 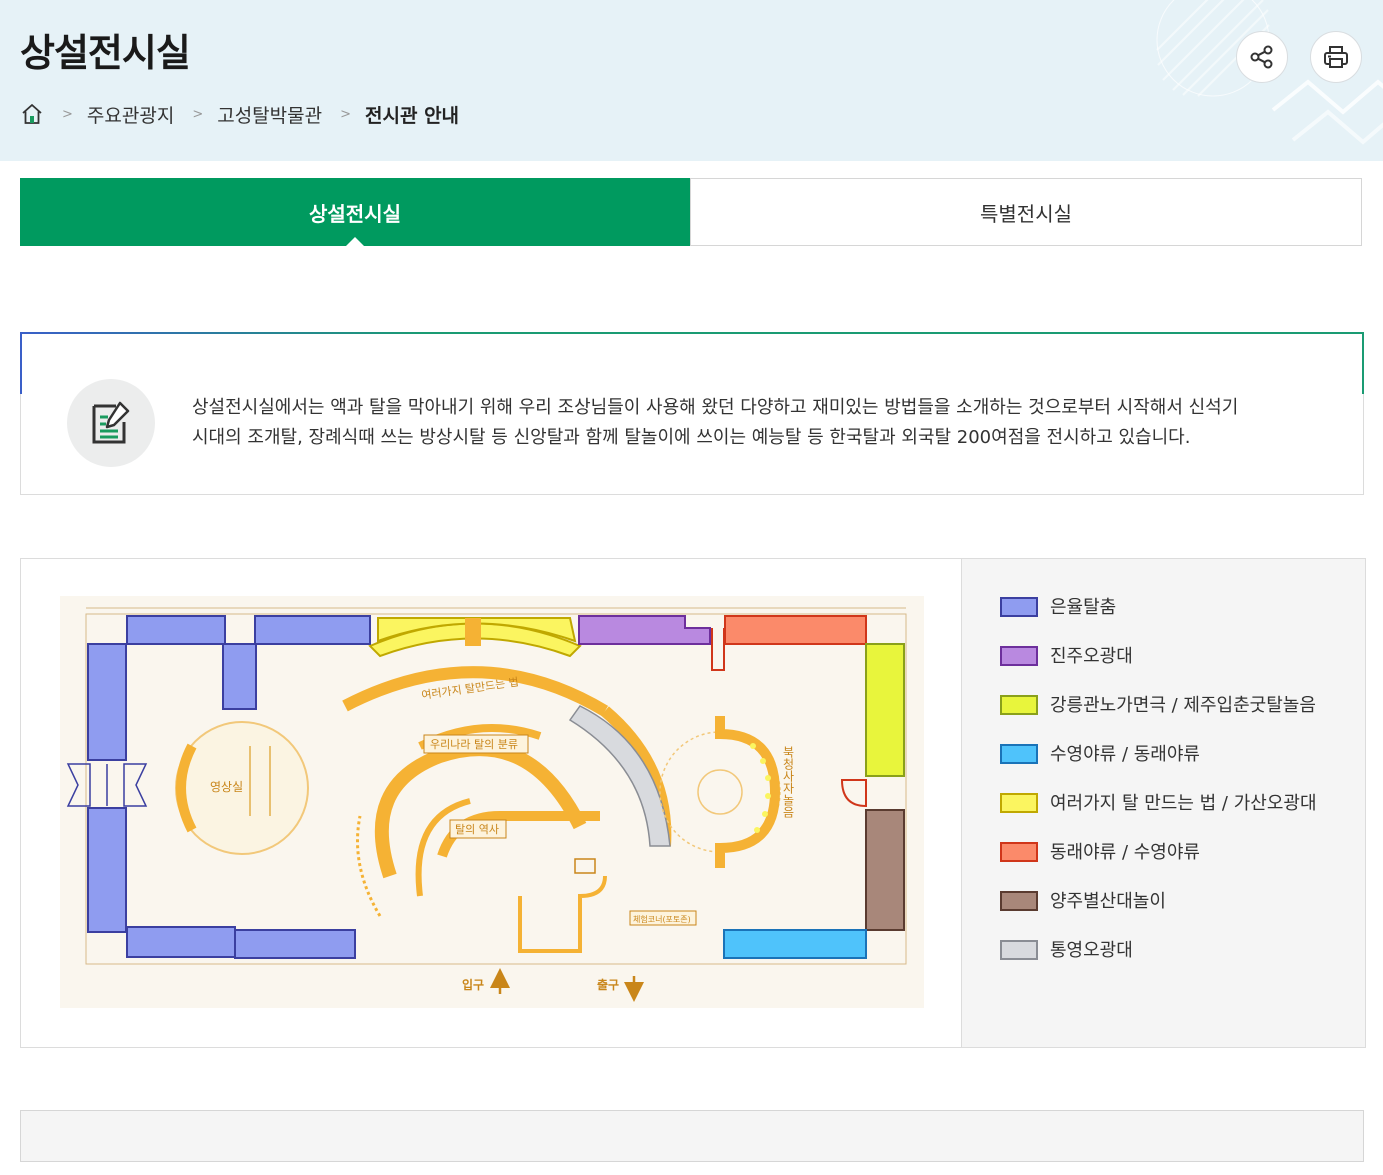 What do you see at coordinates (885, 710) in the screenshot?
I see `zone-gangneung` at bounding box center [885, 710].